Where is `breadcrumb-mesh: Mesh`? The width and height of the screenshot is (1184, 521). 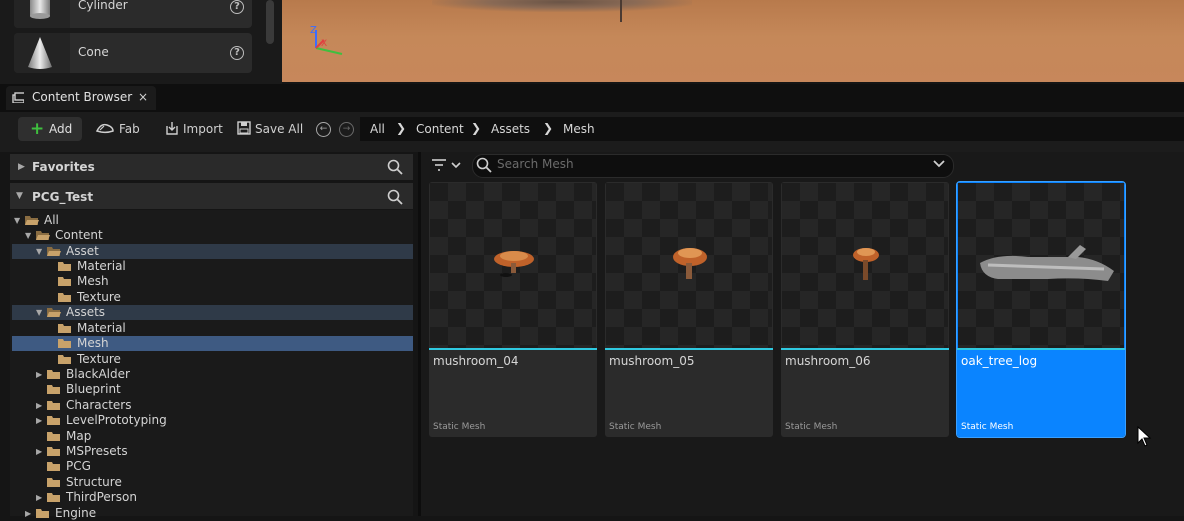 breadcrumb-mesh: Mesh is located at coordinates (579, 129).